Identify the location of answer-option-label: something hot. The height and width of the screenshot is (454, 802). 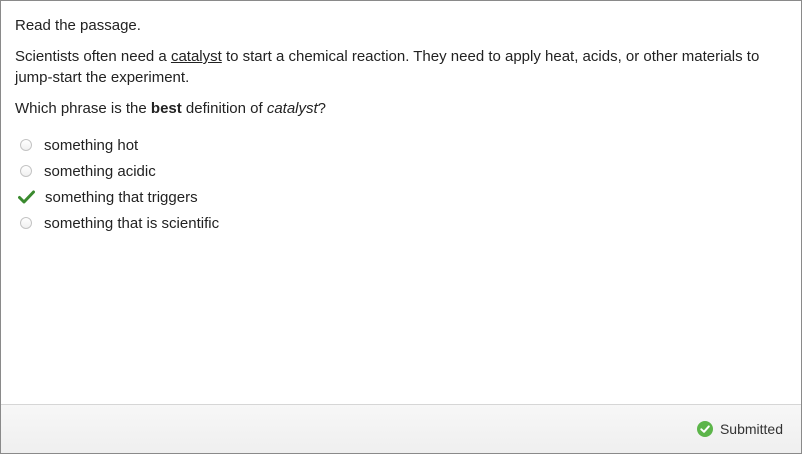
(91, 145).